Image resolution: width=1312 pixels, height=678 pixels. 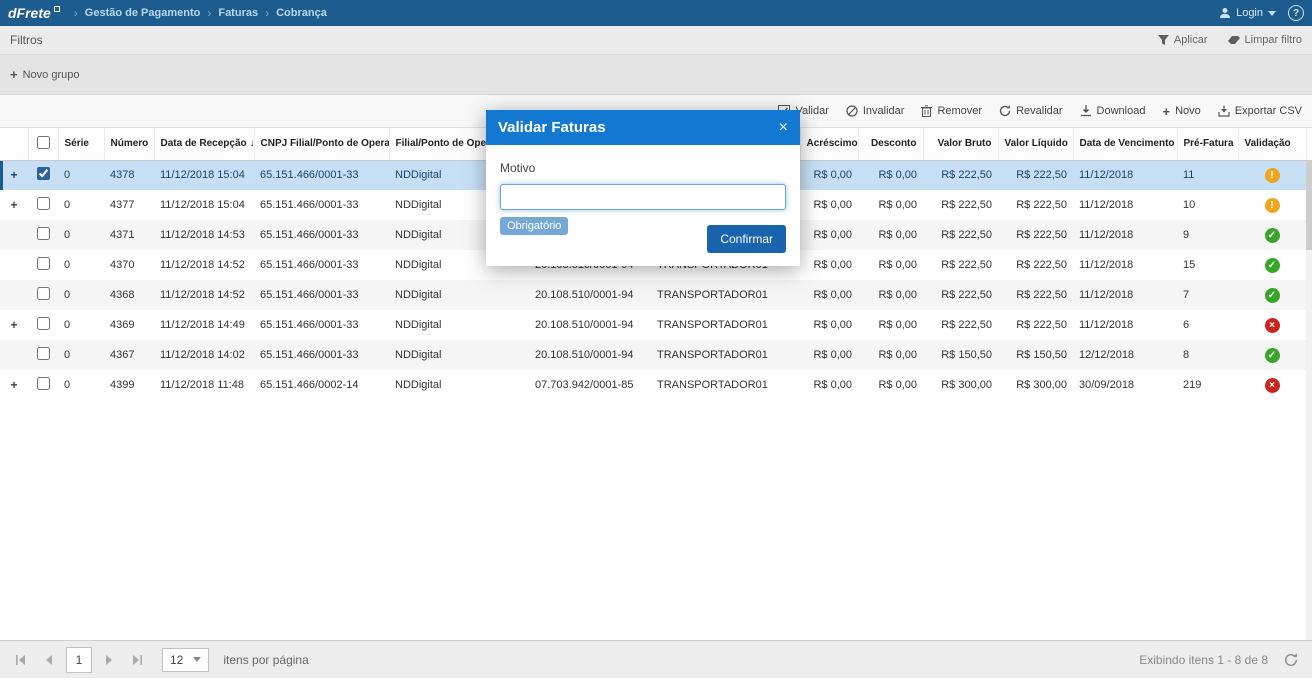 I want to click on new-button: + Novo, so click(x=1181, y=111).